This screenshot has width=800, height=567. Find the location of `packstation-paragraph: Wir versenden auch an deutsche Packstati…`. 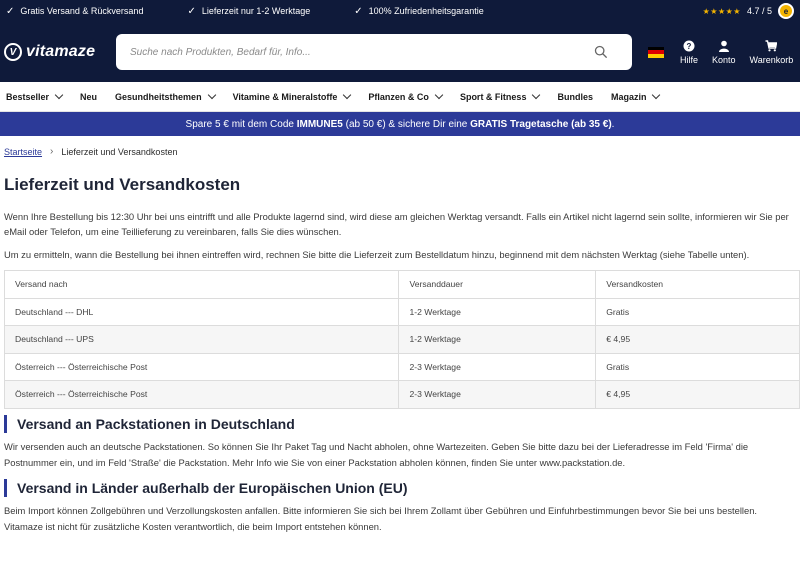

packstation-paragraph: Wir versenden auch an deutsche Packstati… is located at coordinates (376, 454).